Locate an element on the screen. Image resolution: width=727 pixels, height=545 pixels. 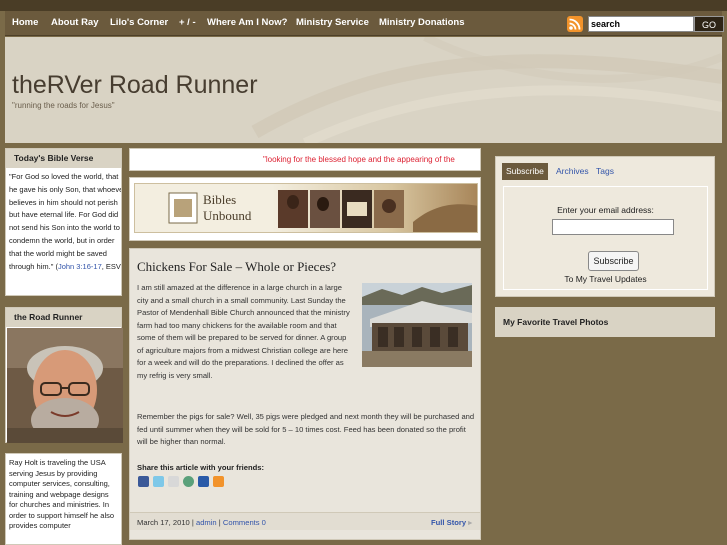
site-title: theRVer Road Runner is located at coordinates (135, 85).